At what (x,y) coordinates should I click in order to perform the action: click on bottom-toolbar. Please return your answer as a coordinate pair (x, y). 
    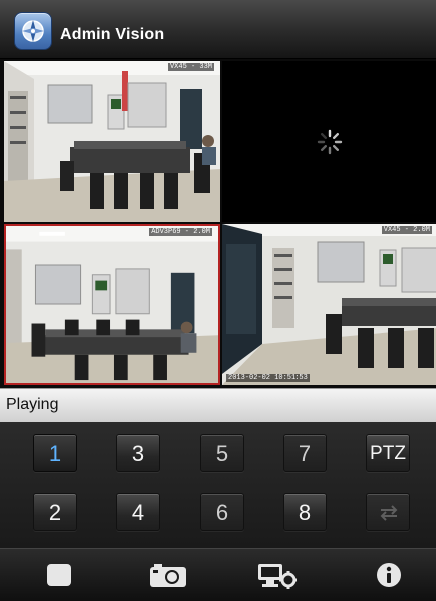
    Looking at the image, I should click on (218, 574).